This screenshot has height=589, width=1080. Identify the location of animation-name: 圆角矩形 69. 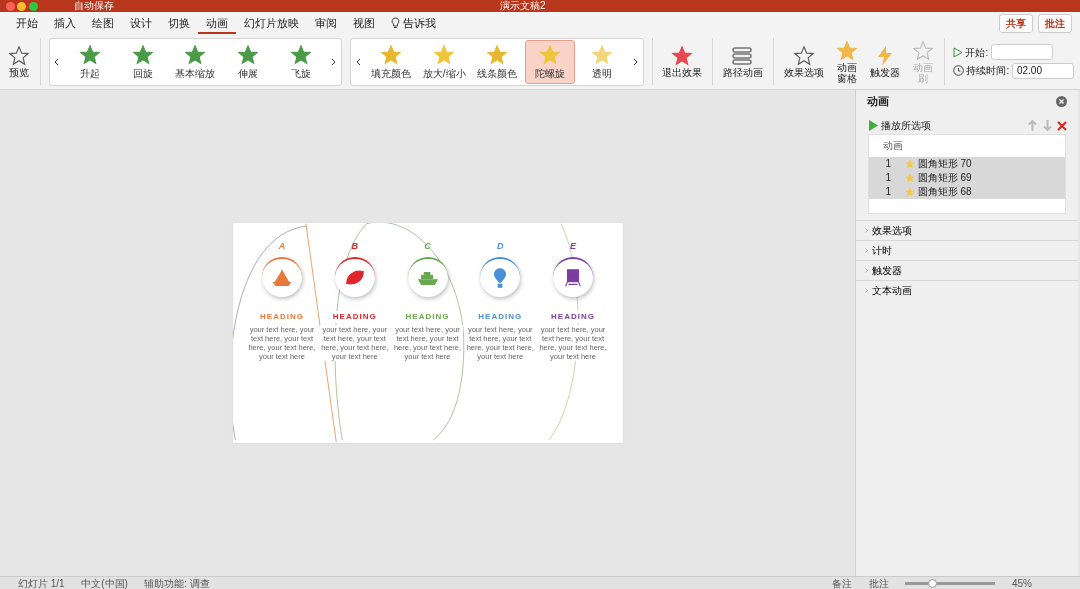
(944, 178).